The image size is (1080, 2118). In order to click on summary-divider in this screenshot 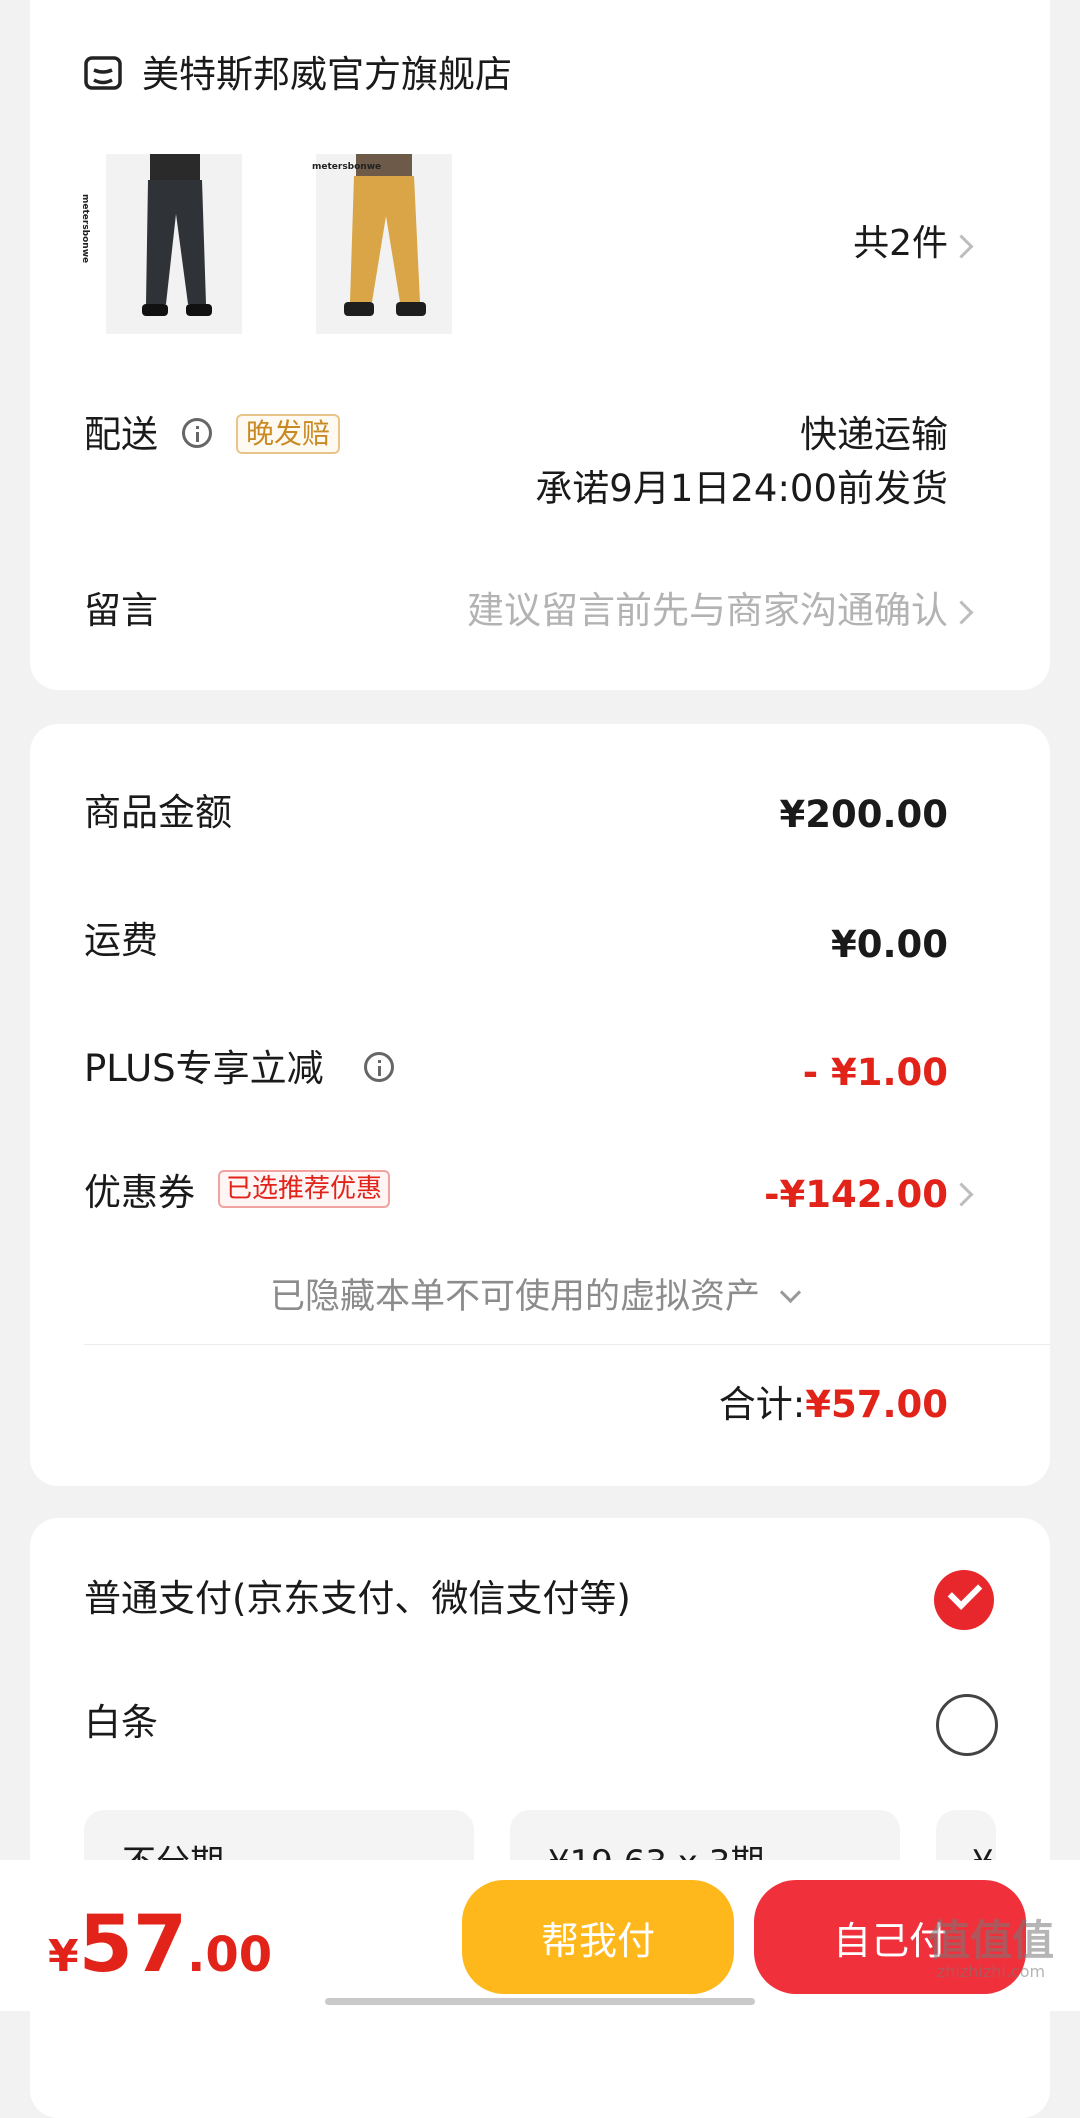, I will do `click(567, 1344)`.